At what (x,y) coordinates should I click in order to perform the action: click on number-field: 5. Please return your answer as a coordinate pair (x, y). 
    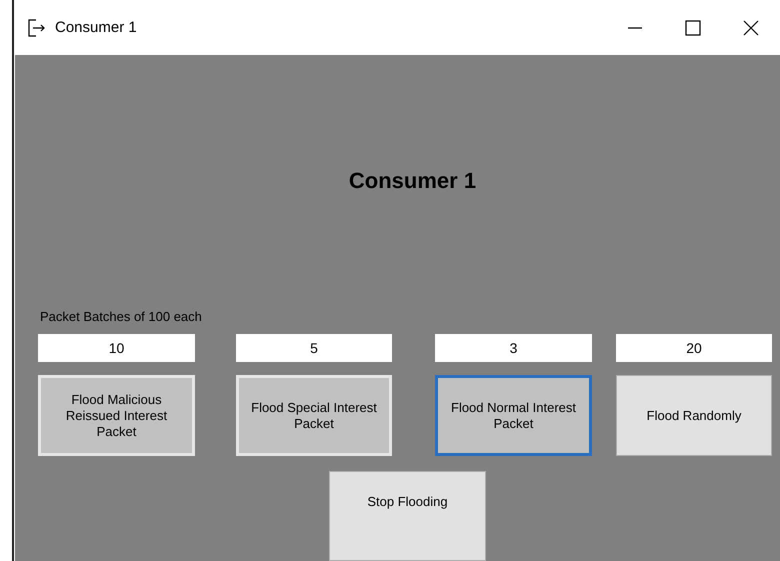
    Looking at the image, I should click on (314, 348).